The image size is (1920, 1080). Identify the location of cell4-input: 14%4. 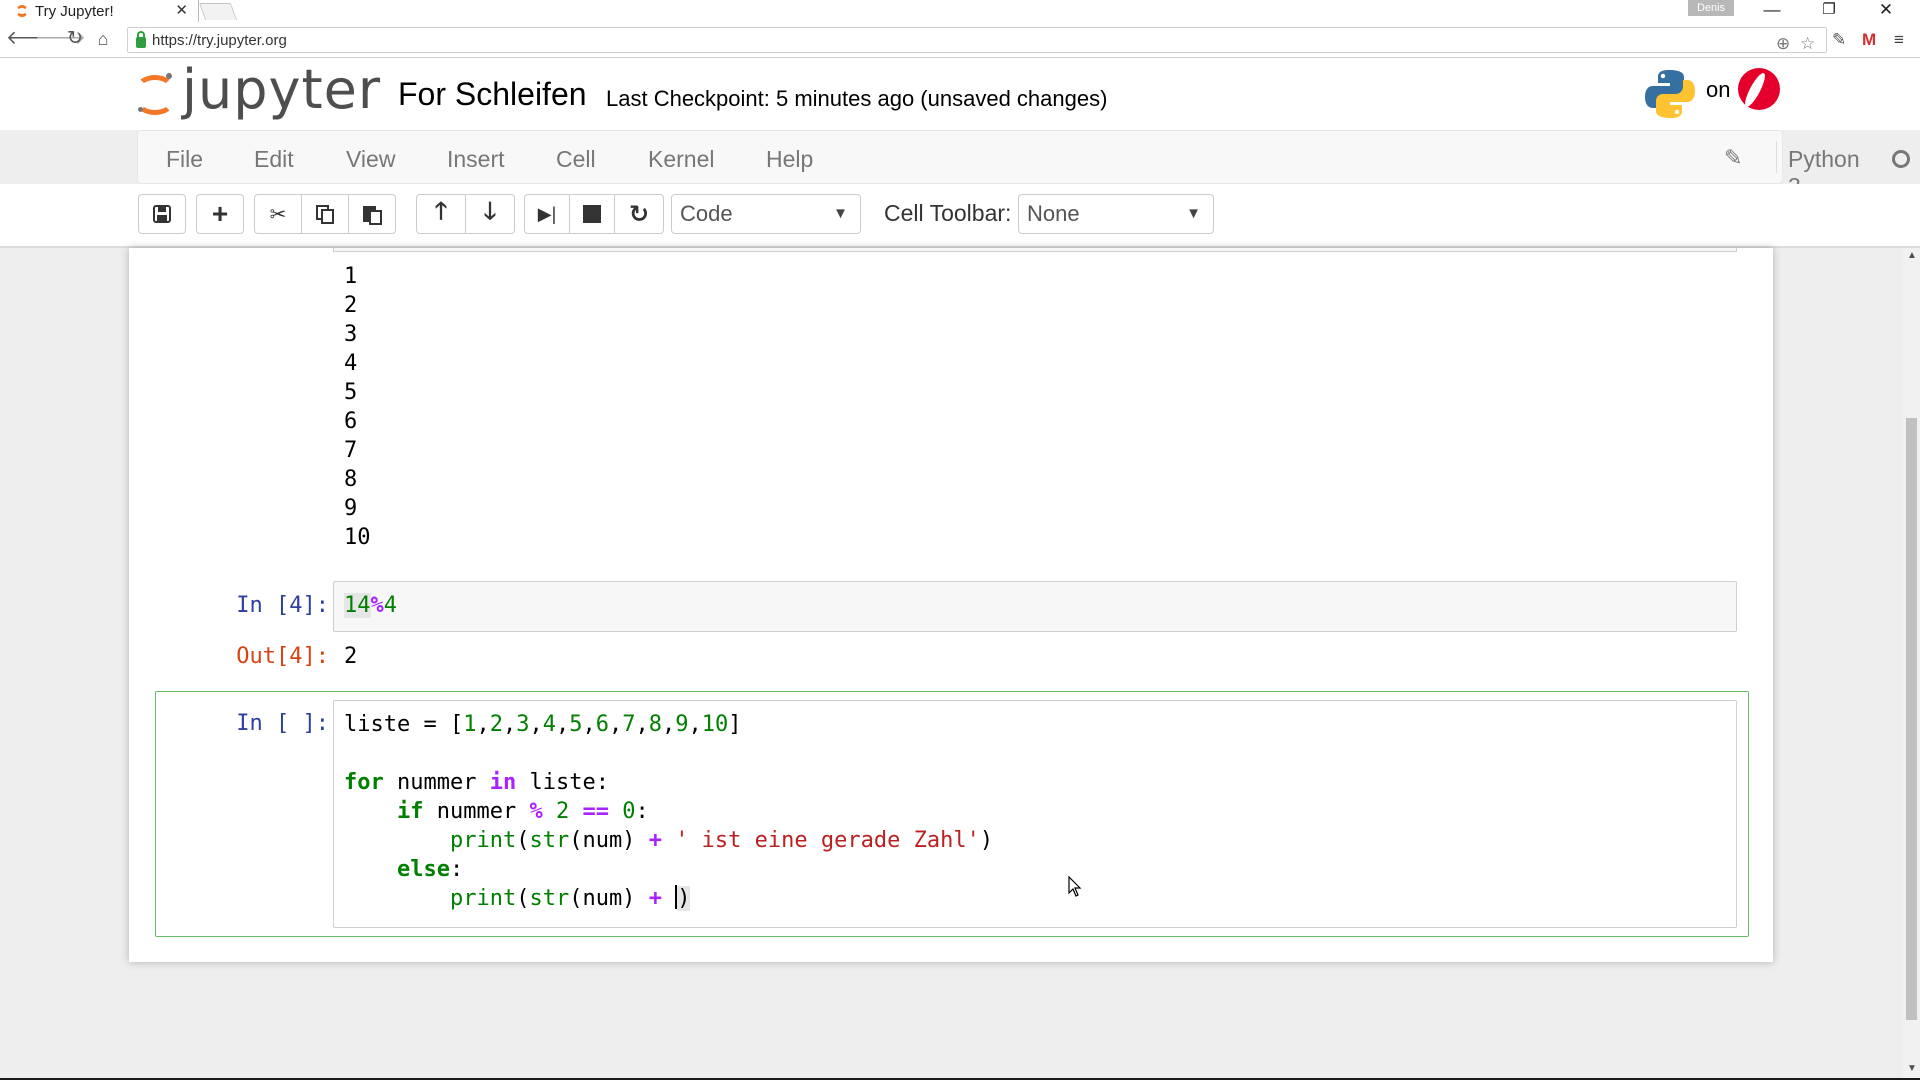
(1035, 606).